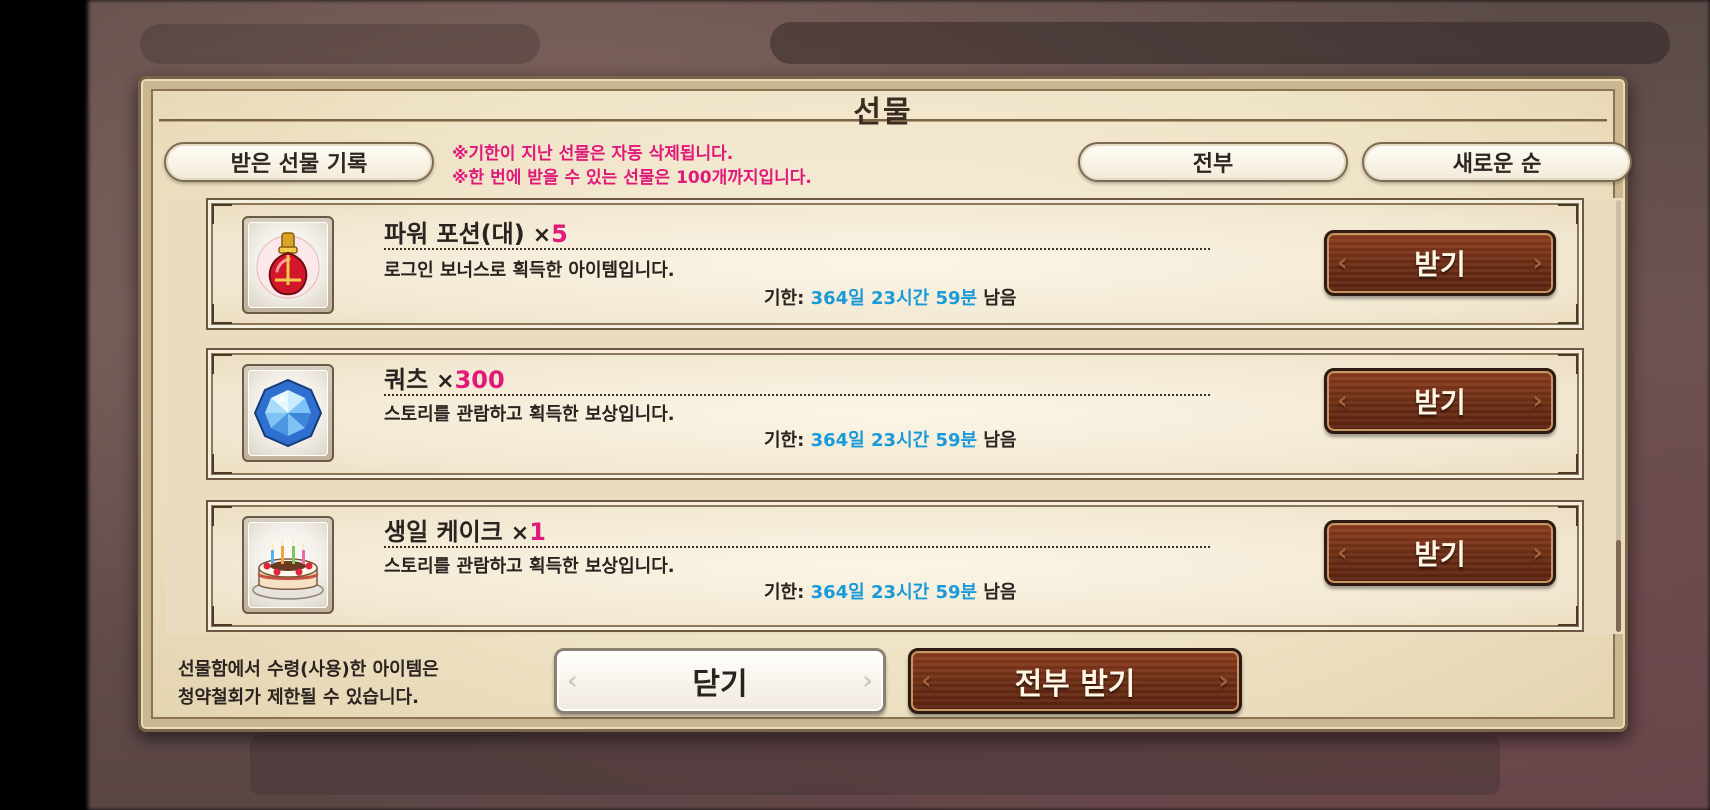 The width and height of the screenshot is (1710, 810). Describe the element at coordinates (720, 684) in the screenshot. I see `close-button-label: 닫기` at that location.